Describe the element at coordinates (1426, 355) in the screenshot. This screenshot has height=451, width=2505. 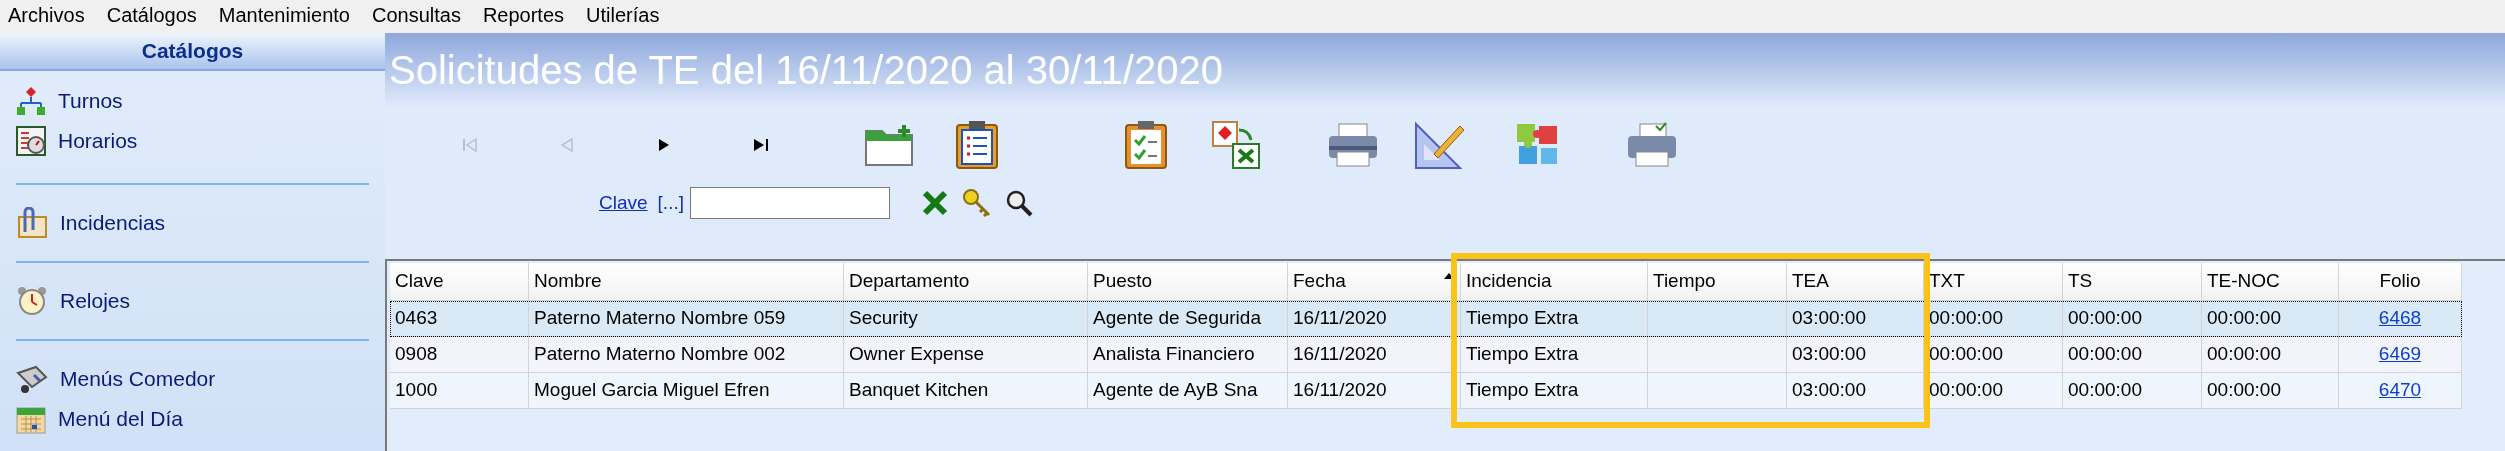
I see `table-row: 0908 Paterno Materno Nombre 002 Owner Expense Analista Financiero 16/11/2020 Tiempo Extra 03:00:00 00:00:00 00:00:00 00:00:00 6469` at that location.